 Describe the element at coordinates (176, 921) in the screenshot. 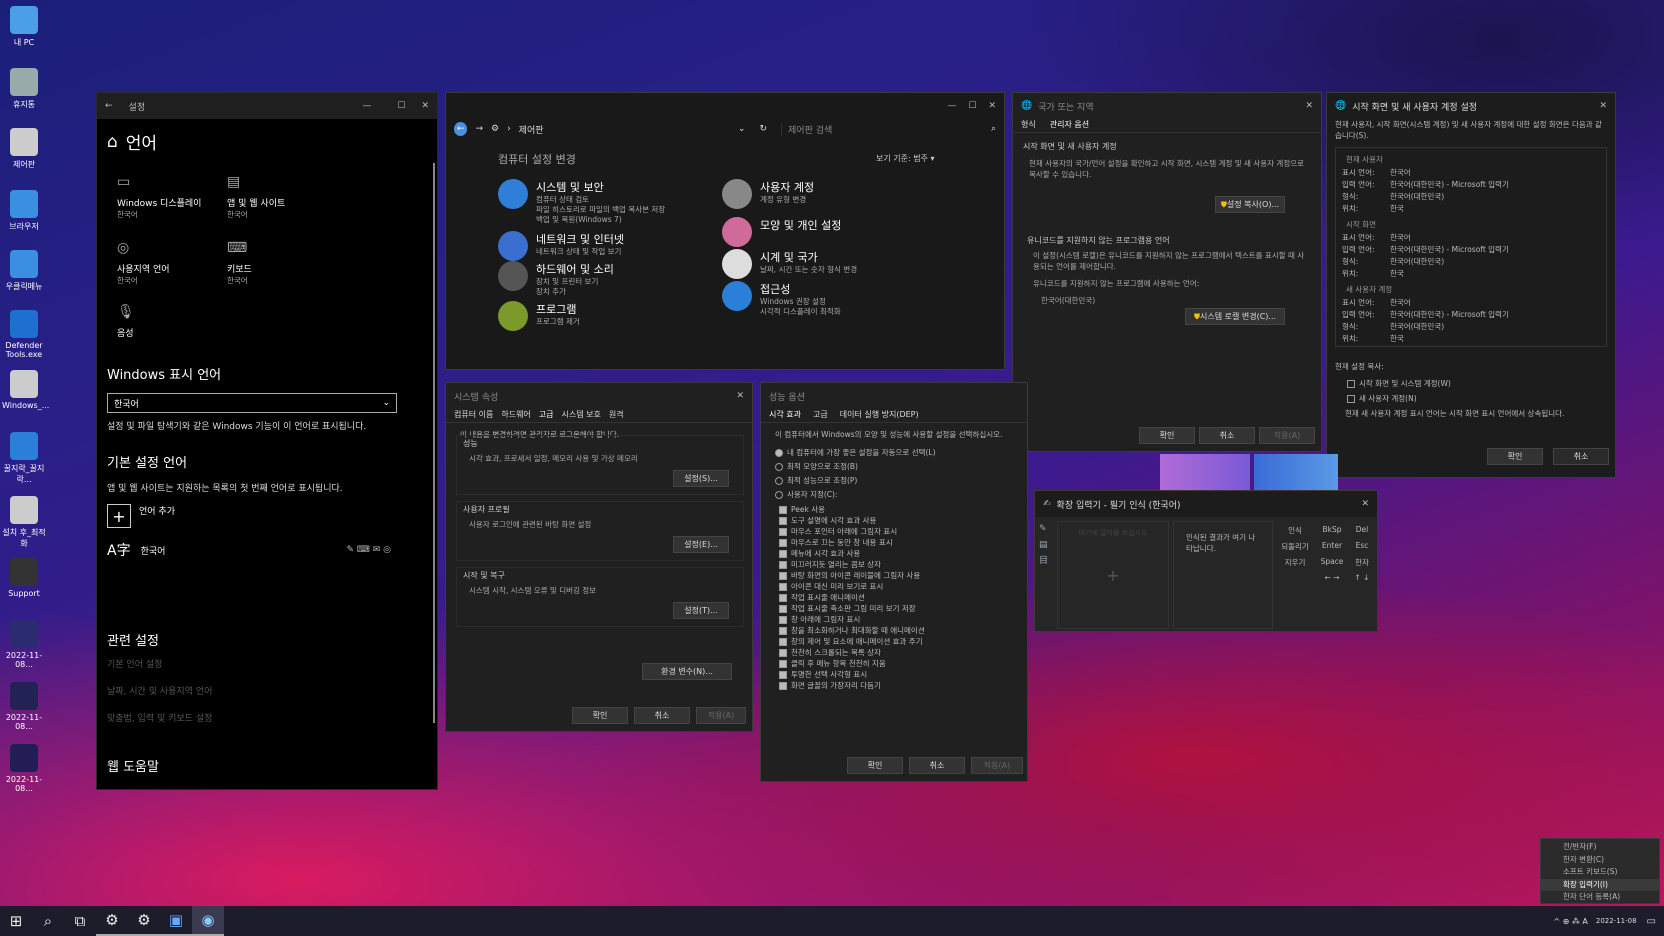

I see `taskbar-system: ▣` at that location.